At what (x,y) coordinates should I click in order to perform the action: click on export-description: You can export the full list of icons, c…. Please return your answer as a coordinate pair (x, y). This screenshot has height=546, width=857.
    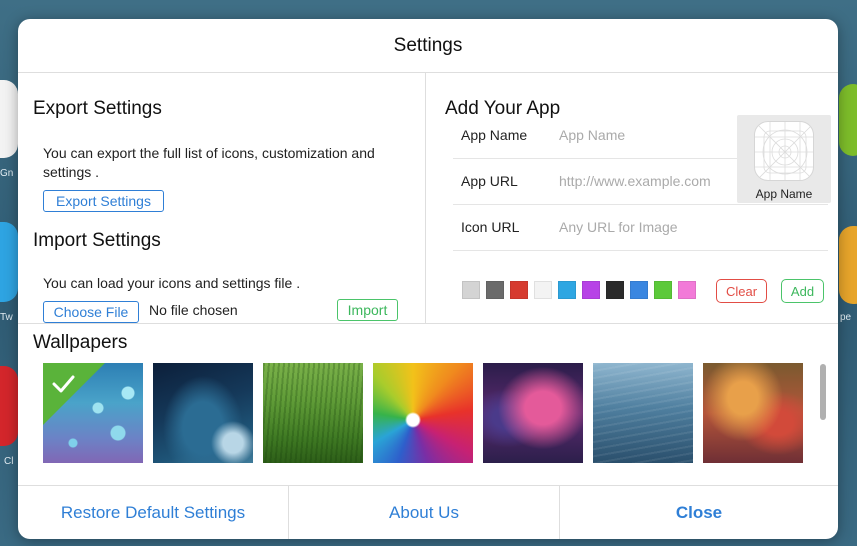
    Looking at the image, I should click on (209, 162).